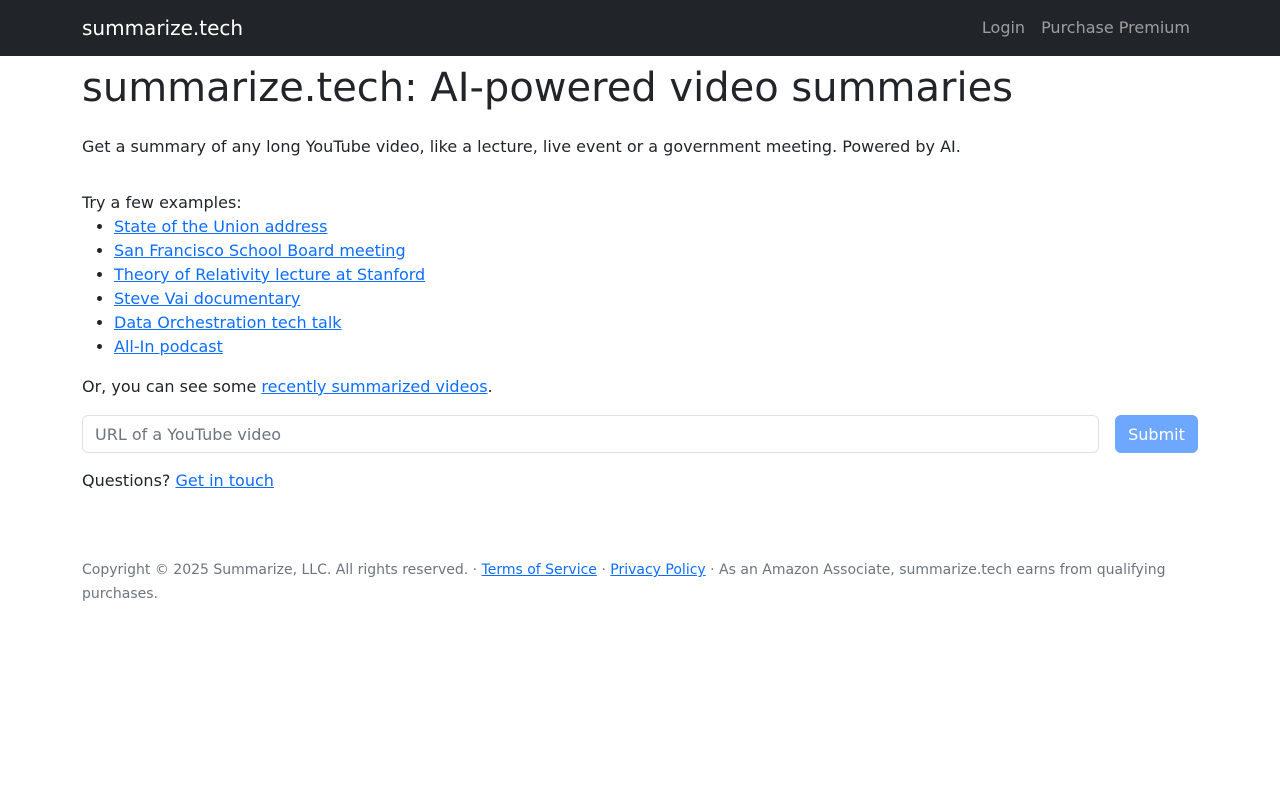 The height and width of the screenshot is (800, 1280). Describe the element at coordinates (656, 299) in the screenshot. I see `list-item: Steve Vai documentary` at that location.